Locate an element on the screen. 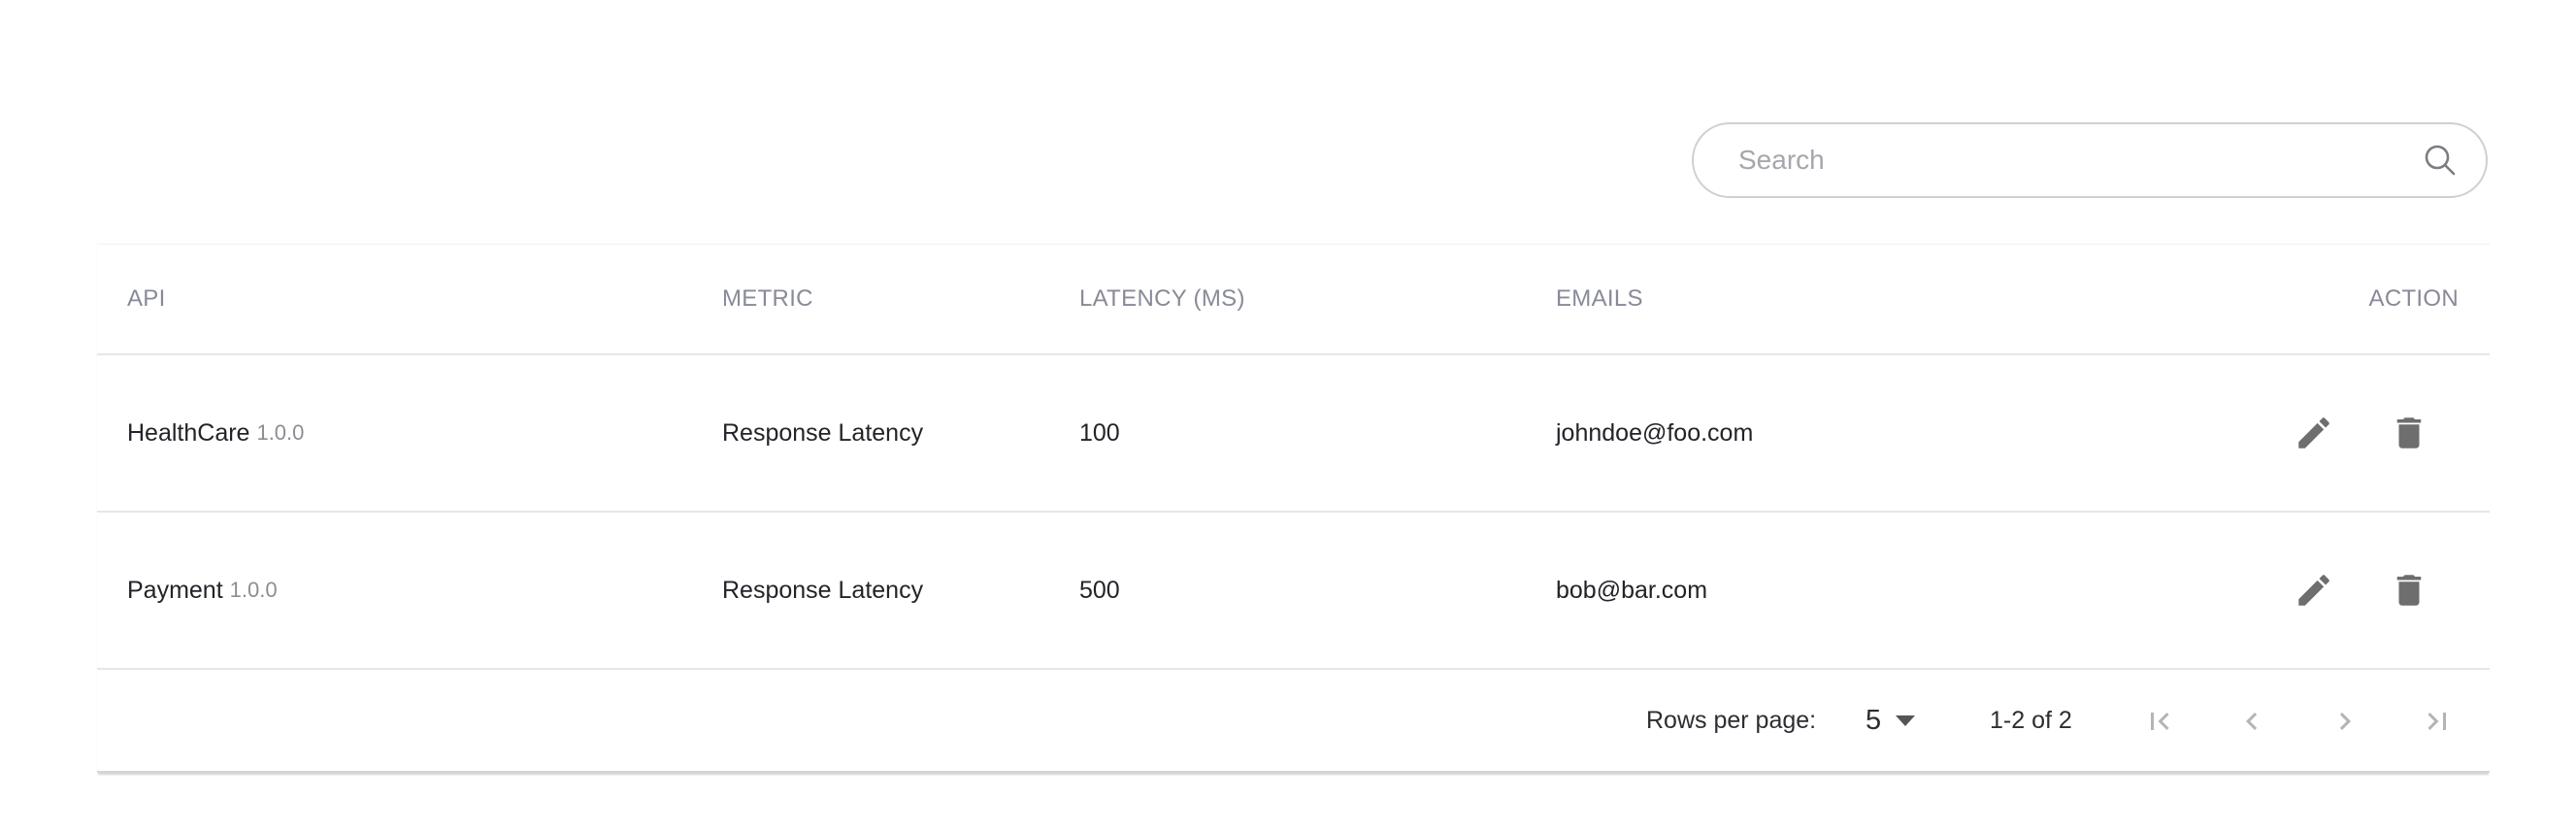 The width and height of the screenshot is (2576, 831). api-cell: HealthCare 1.0.0 is located at coordinates (215, 433).